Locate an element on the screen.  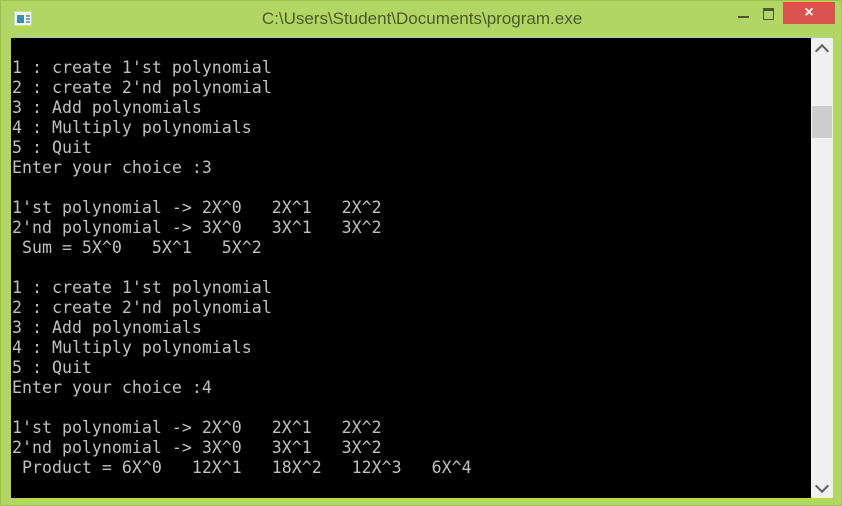
scroll-down-button is located at coordinates (822, 487).